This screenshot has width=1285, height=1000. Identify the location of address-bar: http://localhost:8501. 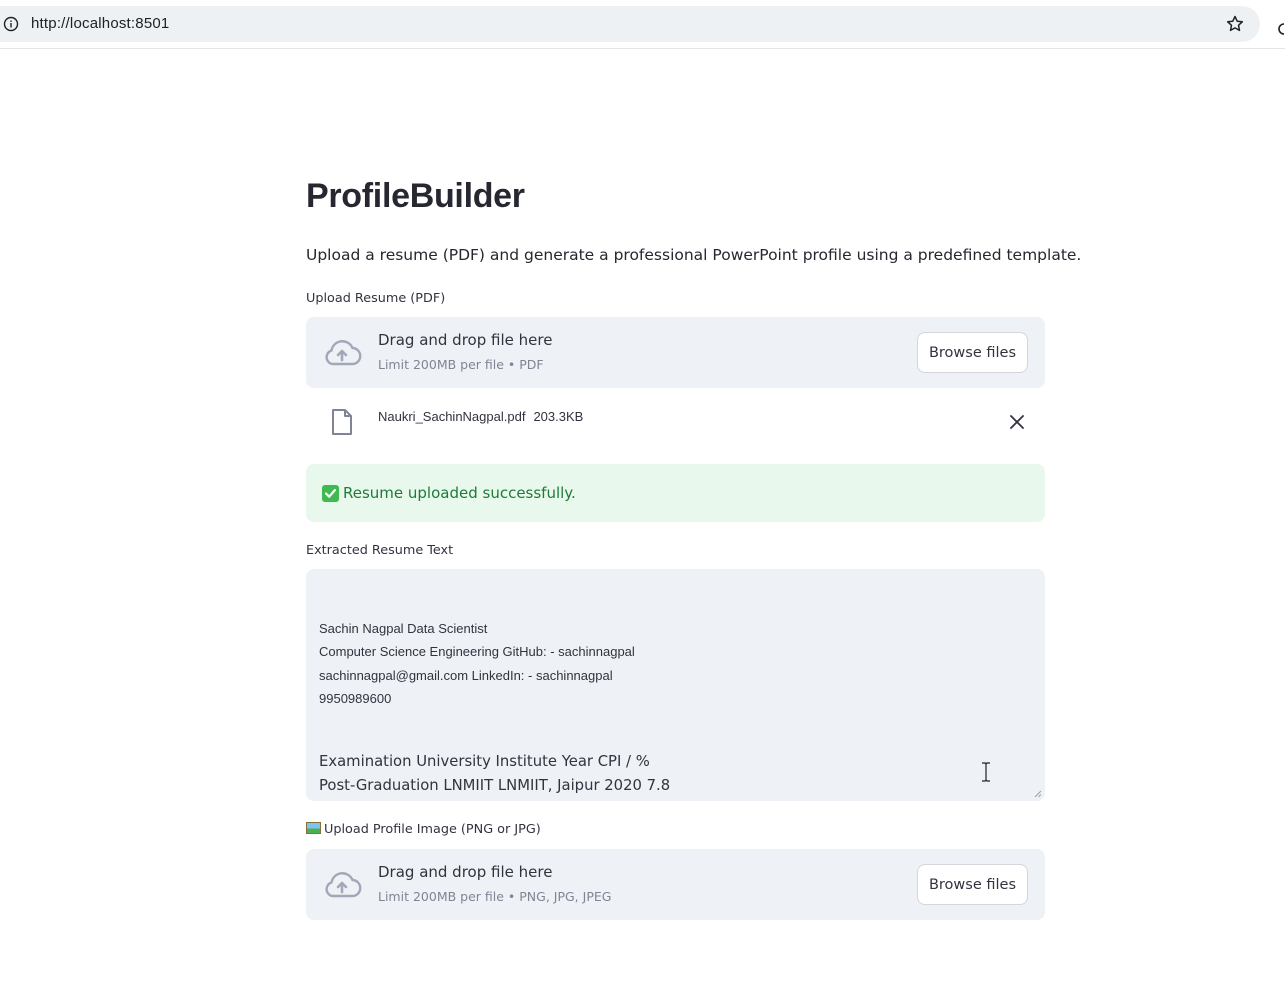
(642, 24).